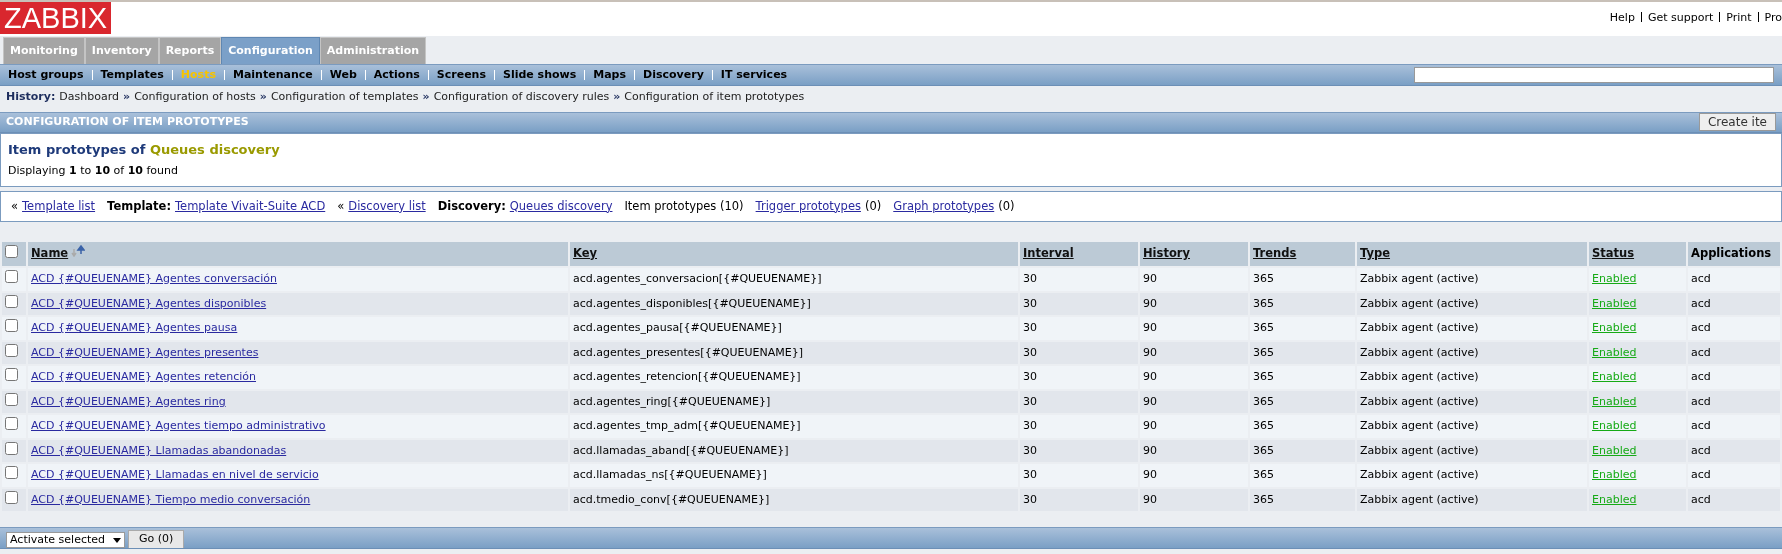 Image resolution: width=1782 pixels, height=554 pixels. Describe the element at coordinates (671, 499) in the screenshot. I see `table-cell: acd.tmedio_conv[{#QUEUENAME}]` at that location.